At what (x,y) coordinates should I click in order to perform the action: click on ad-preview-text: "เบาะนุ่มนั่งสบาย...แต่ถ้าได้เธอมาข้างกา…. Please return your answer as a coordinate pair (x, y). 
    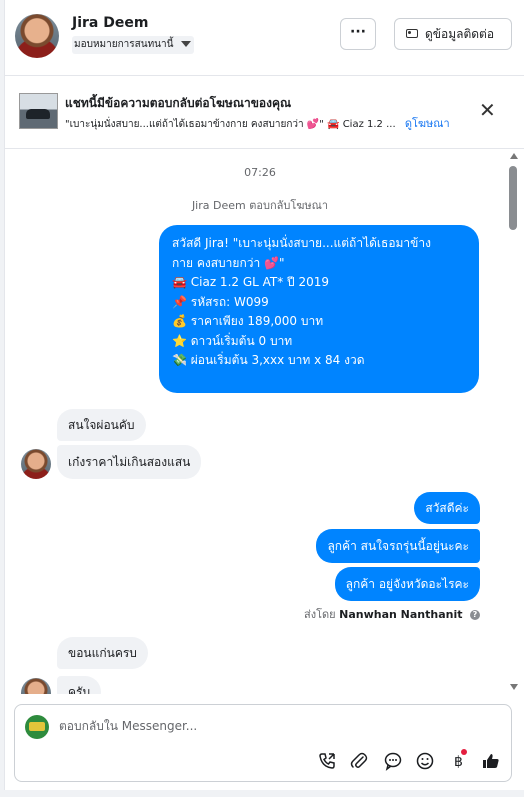
    Looking at the image, I should click on (230, 124).